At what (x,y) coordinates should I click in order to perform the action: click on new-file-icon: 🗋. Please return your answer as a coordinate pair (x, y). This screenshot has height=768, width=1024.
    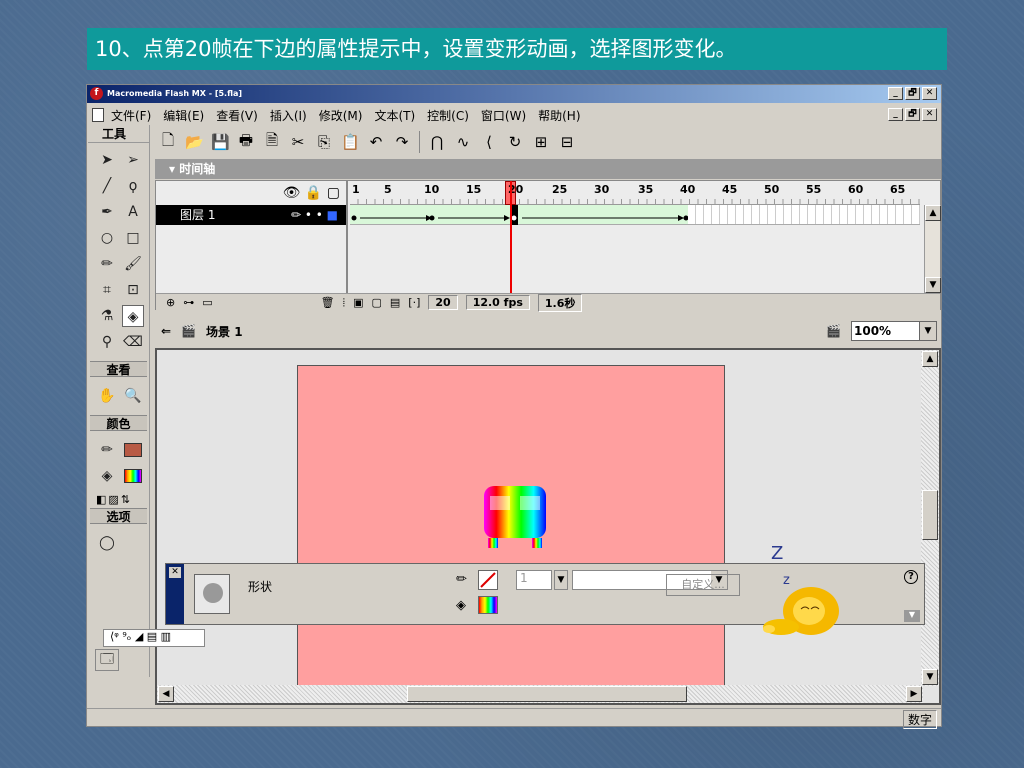
    Looking at the image, I should click on (168, 142).